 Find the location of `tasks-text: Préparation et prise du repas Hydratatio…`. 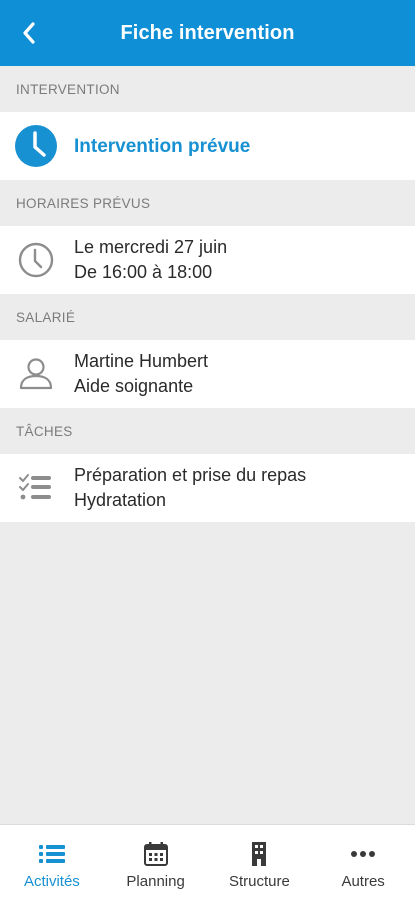

tasks-text: Préparation et prise du repas Hydratatio… is located at coordinates (190, 488).